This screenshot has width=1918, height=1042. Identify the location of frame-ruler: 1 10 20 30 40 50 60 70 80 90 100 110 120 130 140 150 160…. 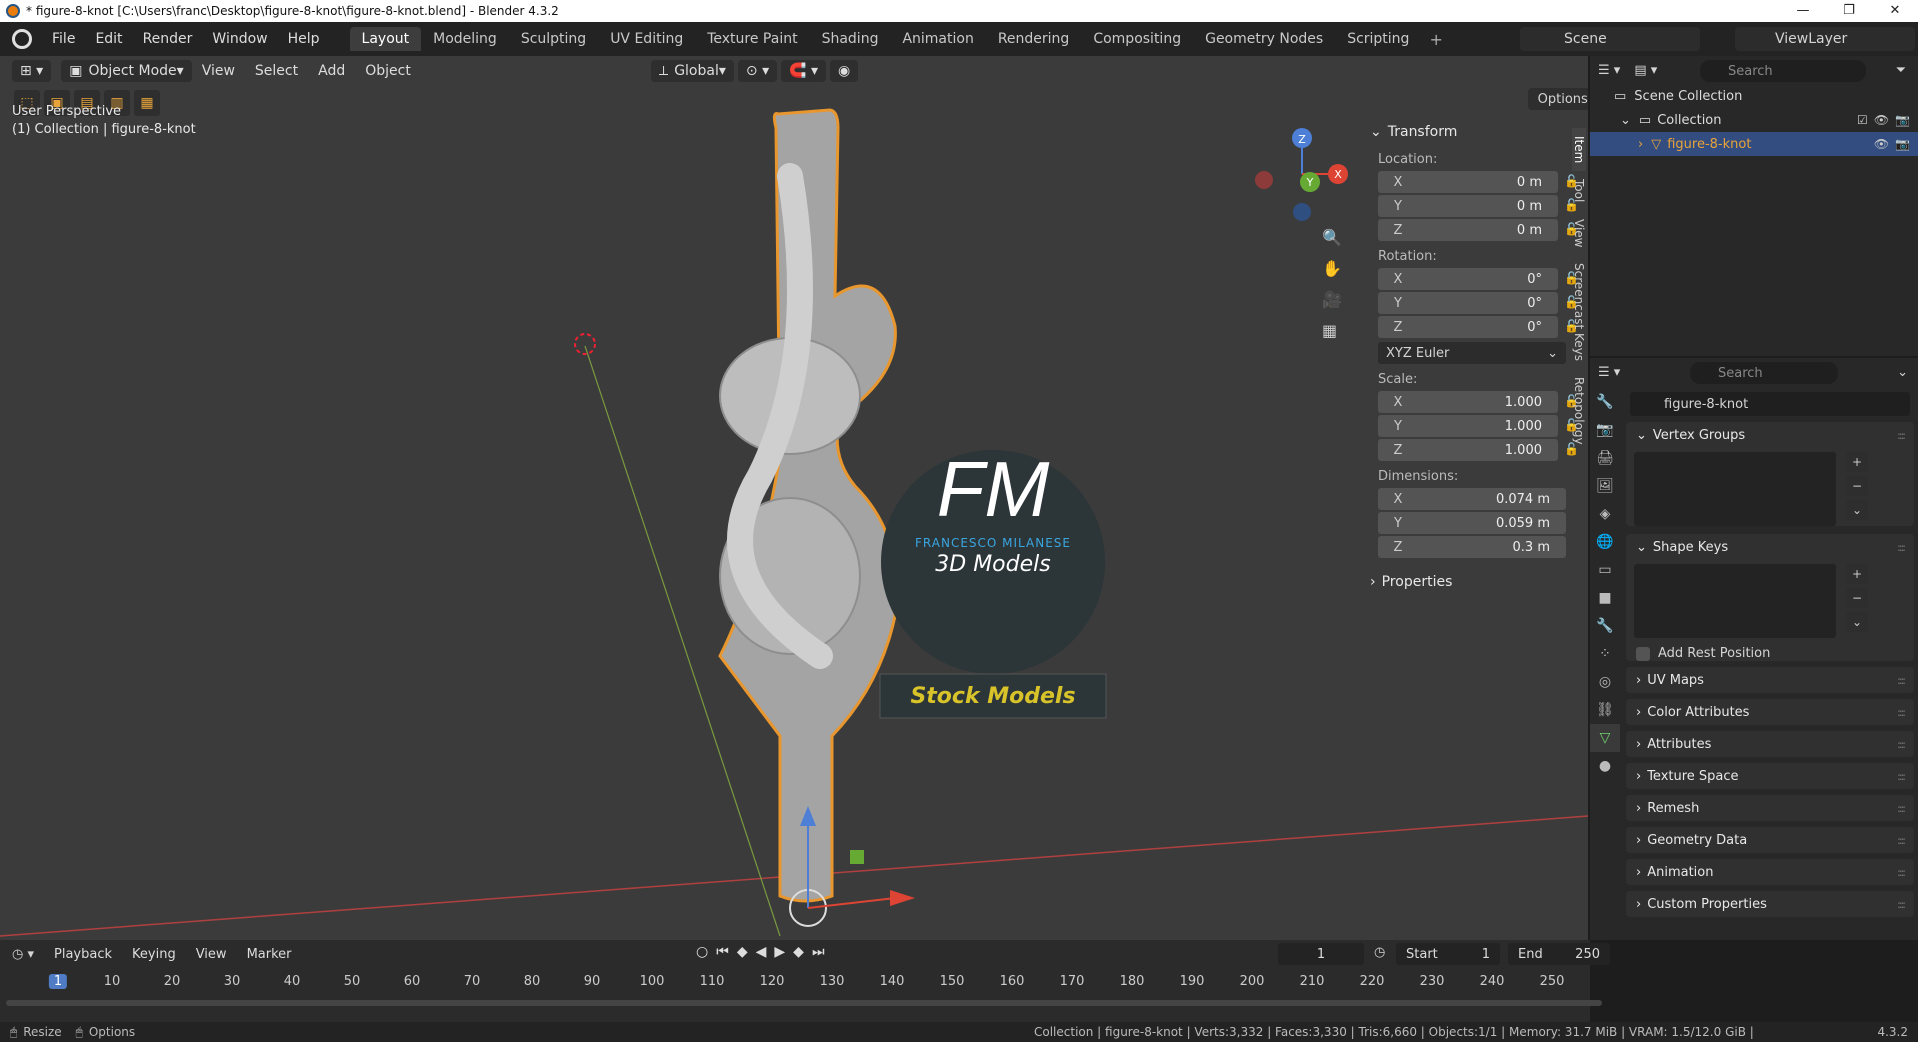
(795, 983).